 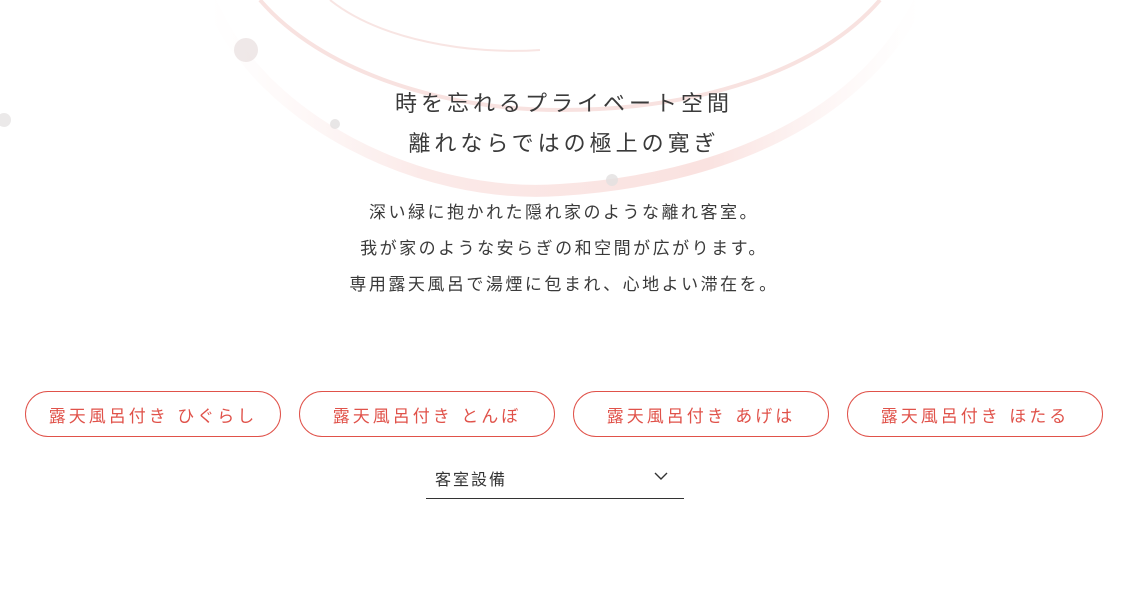 I want to click on chevron-down-icon, so click(x=661, y=476).